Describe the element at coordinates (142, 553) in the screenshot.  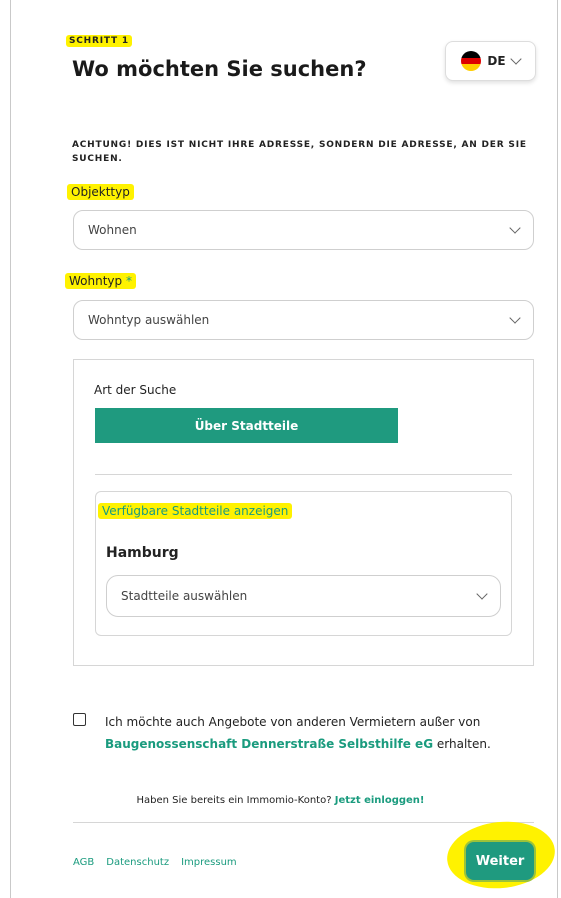
I see `city-heading: Hamburg` at that location.